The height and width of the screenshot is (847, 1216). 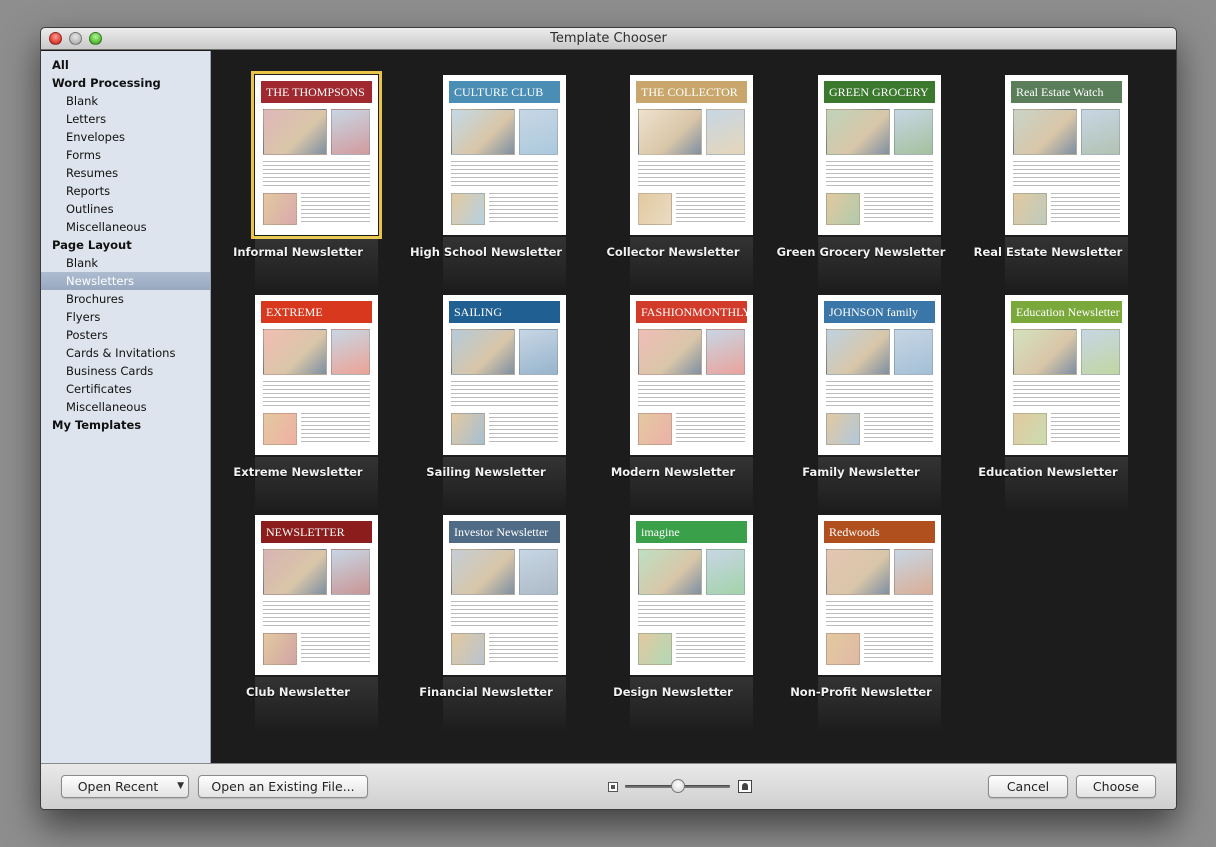 What do you see at coordinates (125, 155) in the screenshot?
I see `sidebar-item-forms-5: Forms` at bounding box center [125, 155].